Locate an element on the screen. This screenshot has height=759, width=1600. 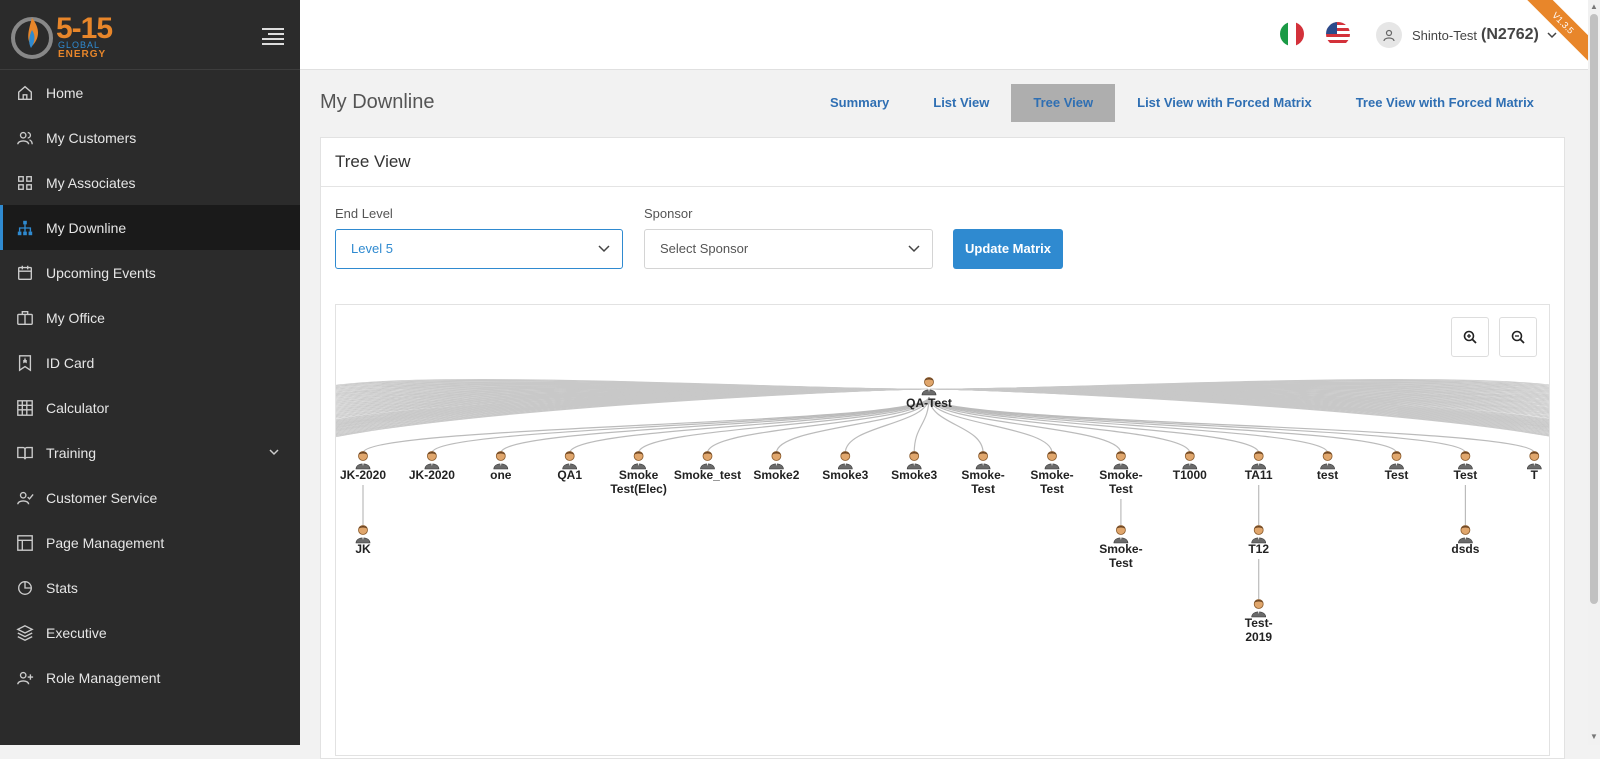
tab-tree-view: Tree View is located at coordinates (1063, 103).